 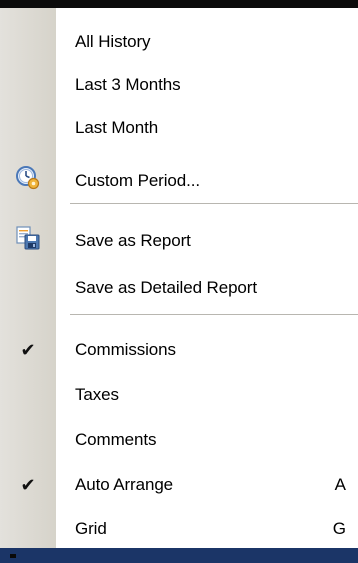 I want to click on menu-item-all-history: All History, so click(x=179, y=41).